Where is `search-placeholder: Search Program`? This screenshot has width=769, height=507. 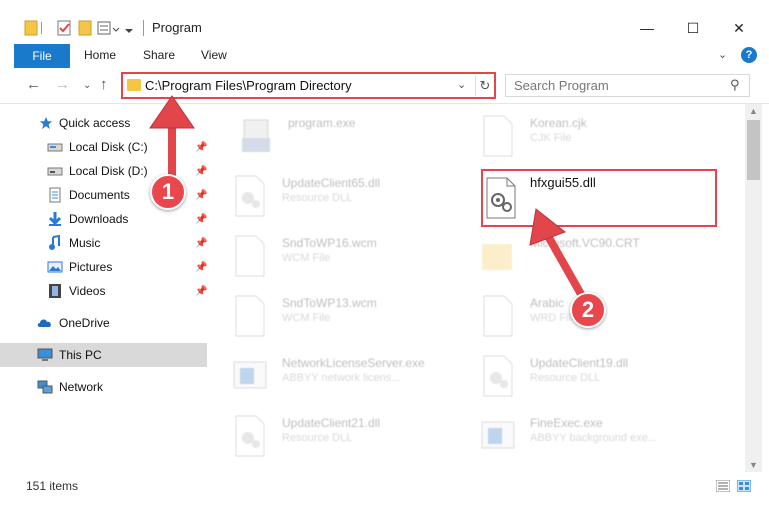
search-placeholder: Search Program is located at coordinates (561, 85).